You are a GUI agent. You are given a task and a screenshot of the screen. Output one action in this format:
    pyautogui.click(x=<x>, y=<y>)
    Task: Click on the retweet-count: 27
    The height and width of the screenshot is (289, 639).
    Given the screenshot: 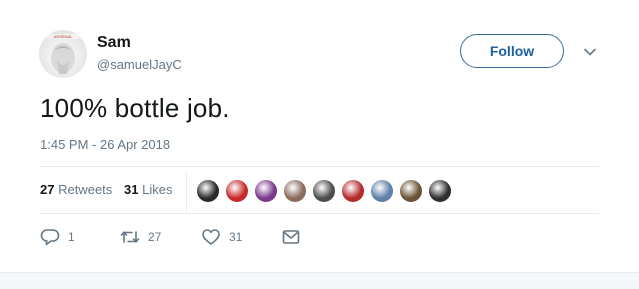 What is the action you would take?
    pyautogui.click(x=155, y=237)
    